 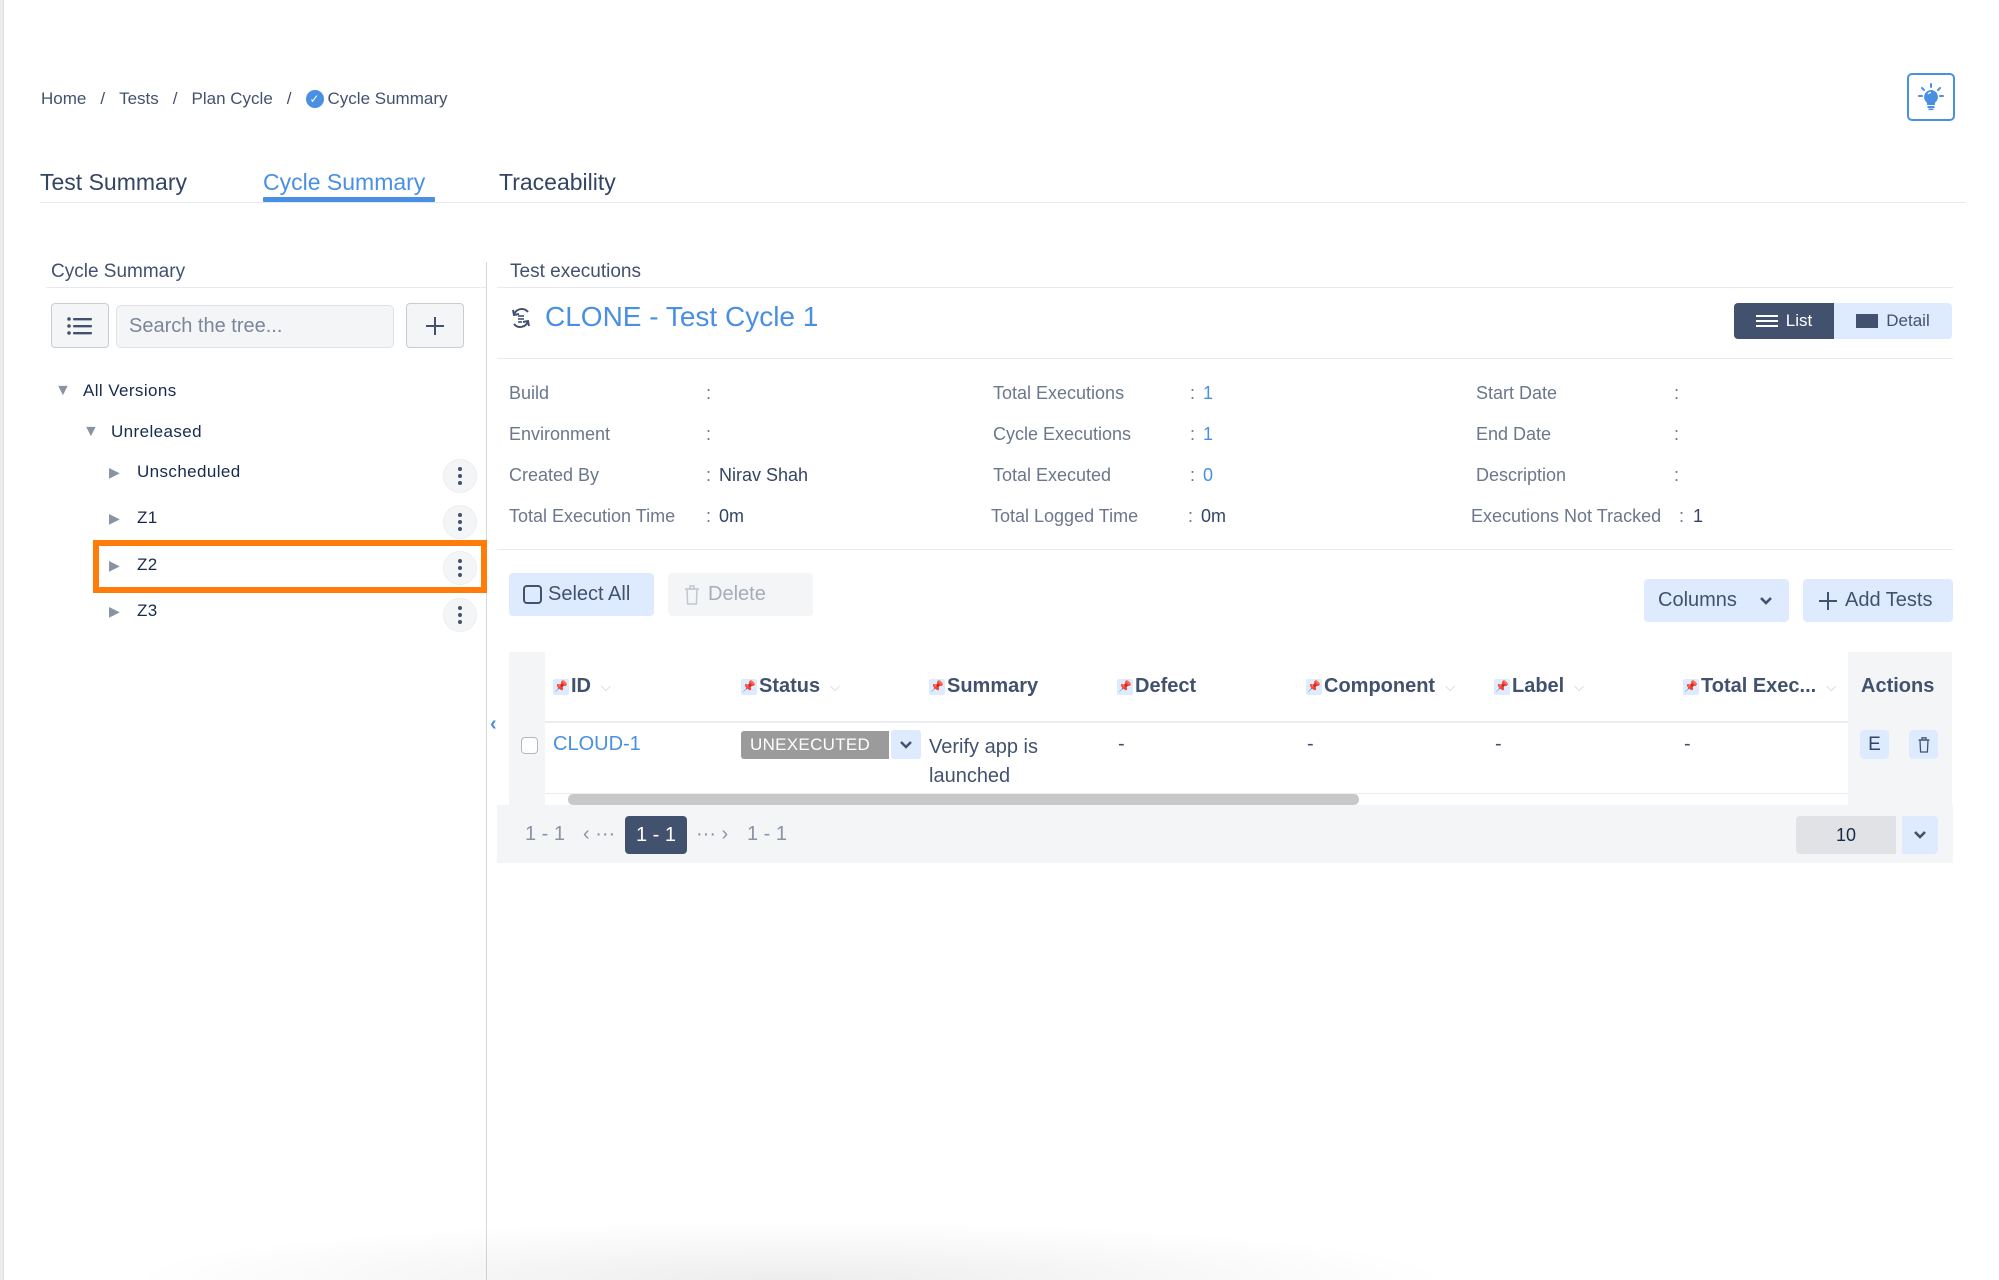 What do you see at coordinates (1103, 475) in the screenshot?
I see `info-total-executed: Total Executed : 0` at bounding box center [1103, 475].